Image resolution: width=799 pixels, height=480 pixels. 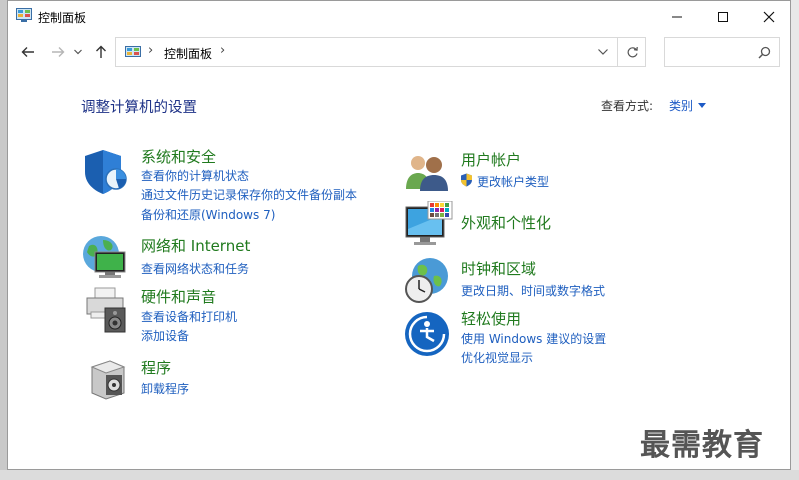 I want to click on view-by-value: 类别, so click(x=681, y=106).